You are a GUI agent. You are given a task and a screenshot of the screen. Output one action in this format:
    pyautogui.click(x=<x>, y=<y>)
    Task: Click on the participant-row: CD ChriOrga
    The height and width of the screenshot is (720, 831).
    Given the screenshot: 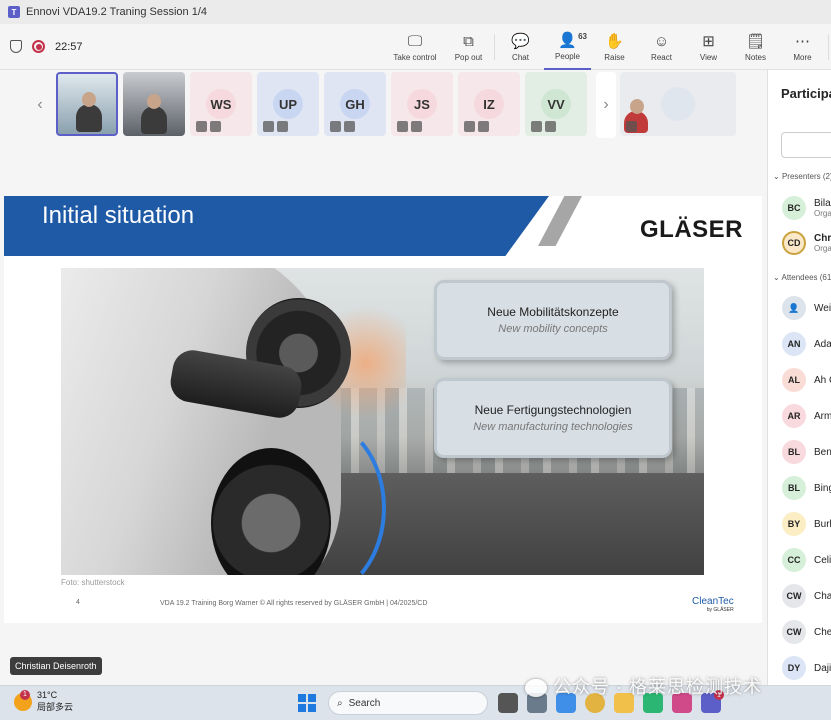 What is the action you would take?
    pyautogui.click(x=806, y=243)
    